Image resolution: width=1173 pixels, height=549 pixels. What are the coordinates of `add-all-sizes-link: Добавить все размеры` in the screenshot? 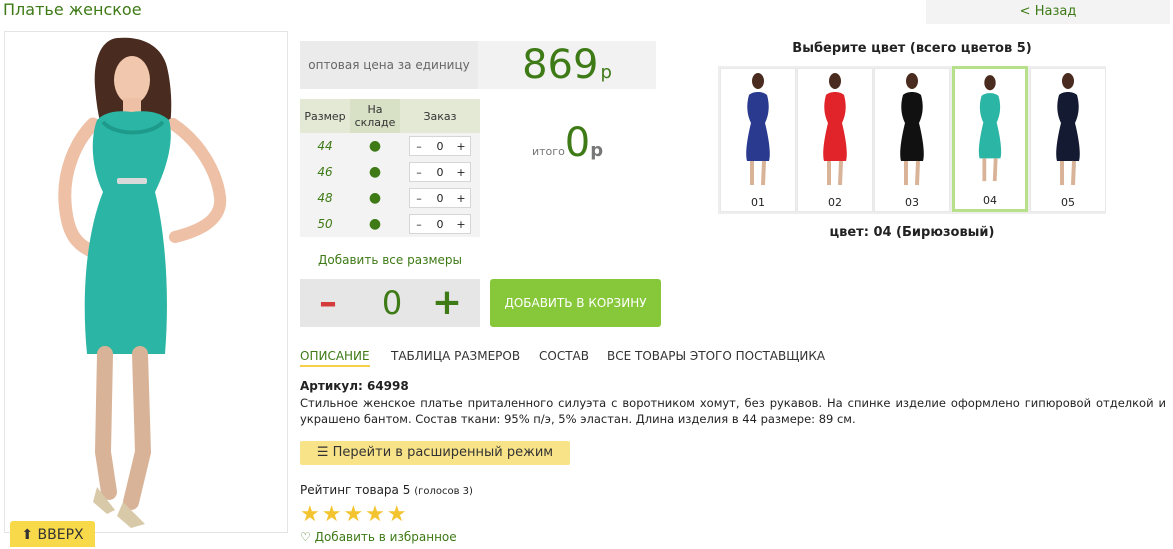 It's located at (390, 260).